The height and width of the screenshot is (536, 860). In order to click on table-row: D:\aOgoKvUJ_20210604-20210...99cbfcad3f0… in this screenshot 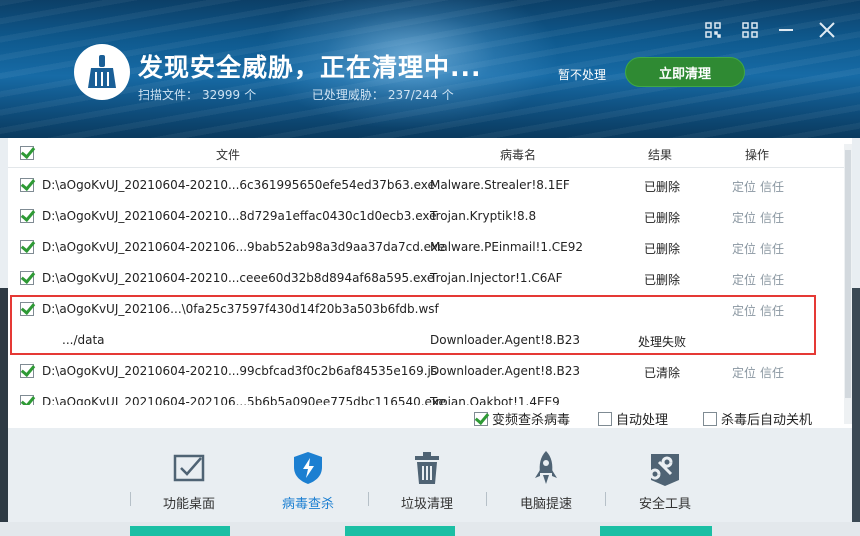, I will do `click(426, 371)`.